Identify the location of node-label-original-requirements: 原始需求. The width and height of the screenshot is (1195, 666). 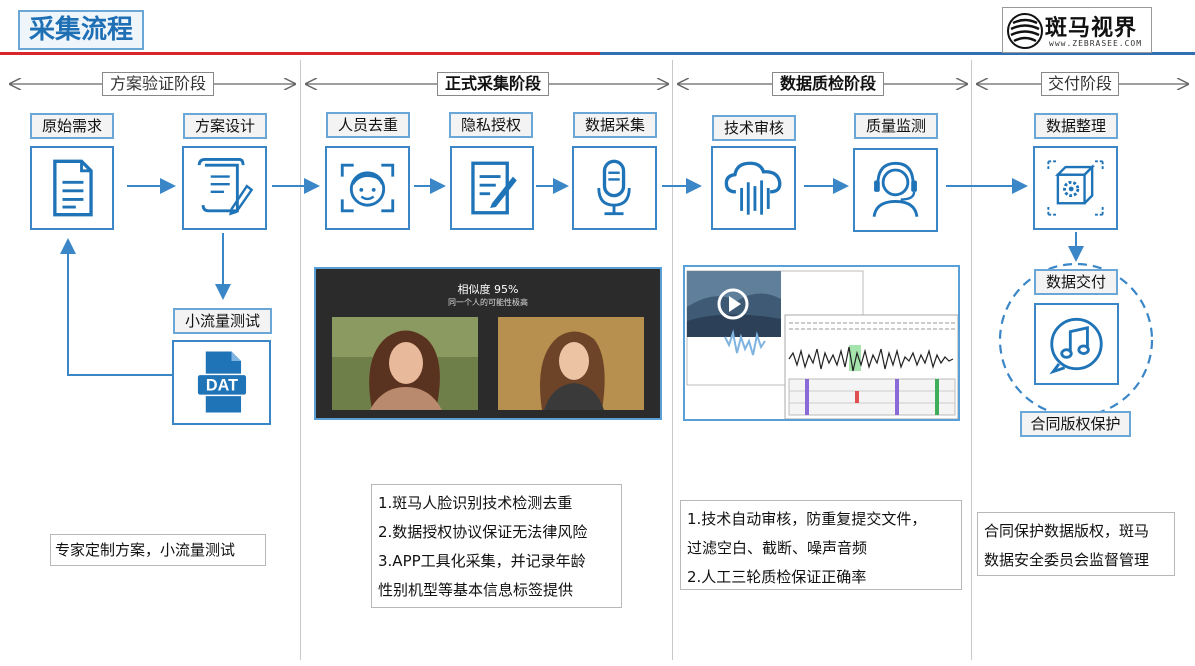
(72, 126).